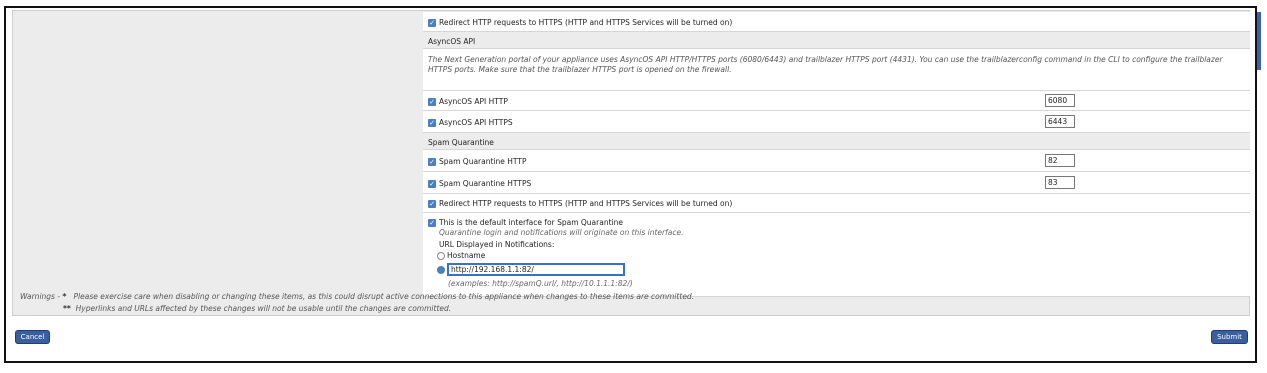 The width and height of the screenshot is (1267, 373). What do you see at coordinates (485, 183) in the screenshot?
I see `spam-https-label: Spam Quarantine HTTPS` at bounding box center [485, 183].